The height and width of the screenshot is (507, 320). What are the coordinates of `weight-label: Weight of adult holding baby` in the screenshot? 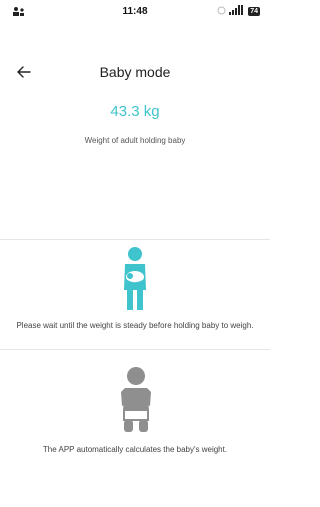 It's located at (135, 140).